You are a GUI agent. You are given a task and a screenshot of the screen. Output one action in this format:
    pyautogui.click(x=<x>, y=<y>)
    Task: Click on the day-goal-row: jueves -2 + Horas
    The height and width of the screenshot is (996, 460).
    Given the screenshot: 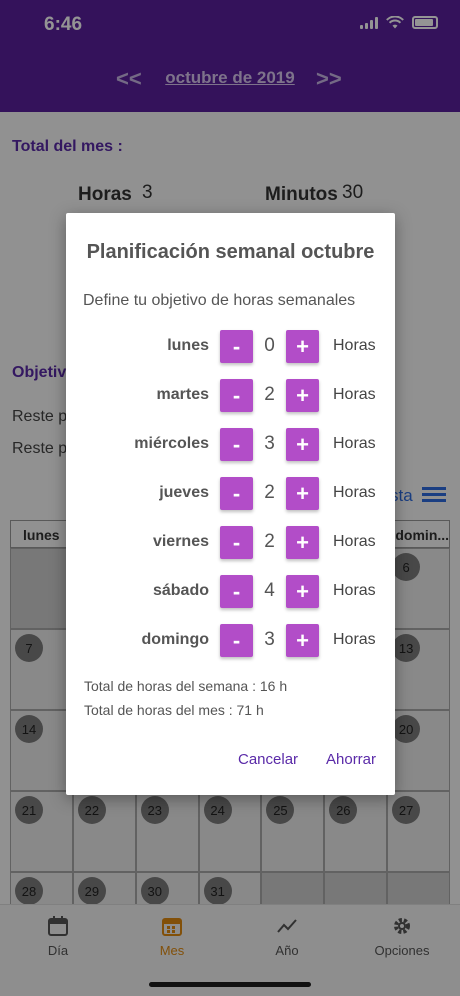 What is the action you would take?
    pyautogui.click(x=230, y=494)
    